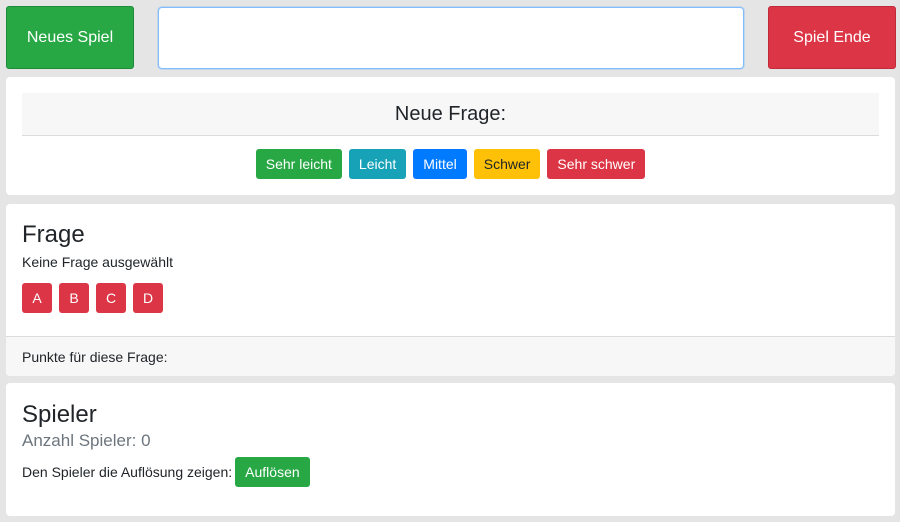 The width and height of the screenshot is (900, 522). Describe the element at coordinates (53, 234) in the screenshot. I see `question-title: Frage` at that location.